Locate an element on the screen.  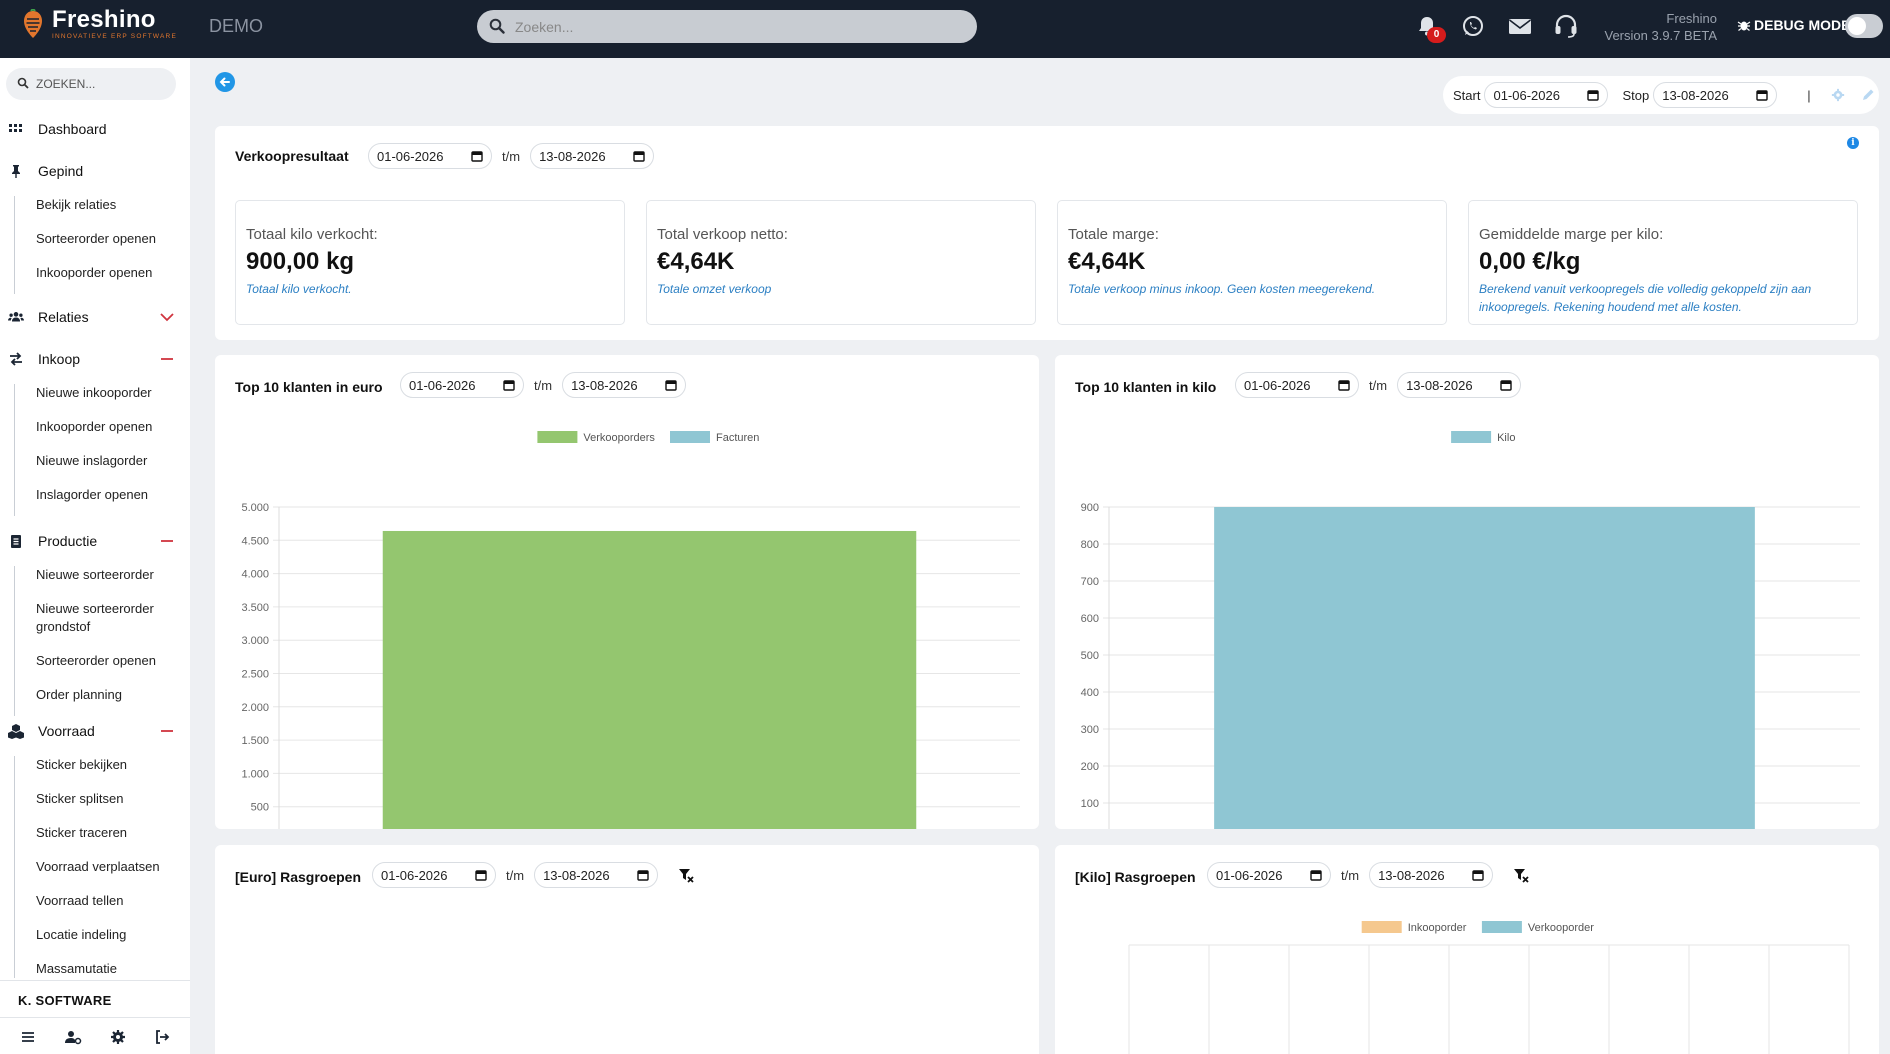
ras-kilo-to-date: 13-08-2026 is located at coordinates (1431, 875).